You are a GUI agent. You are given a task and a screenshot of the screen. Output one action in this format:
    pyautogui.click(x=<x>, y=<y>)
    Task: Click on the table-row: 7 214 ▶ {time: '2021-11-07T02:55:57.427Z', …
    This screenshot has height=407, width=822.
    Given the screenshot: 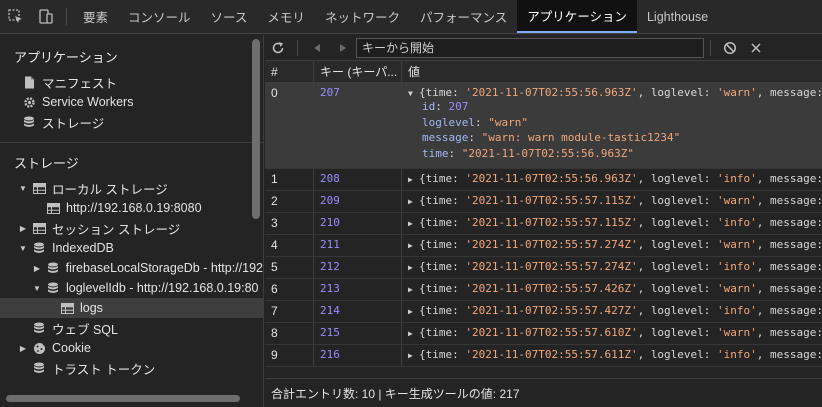 What is the action you would take?
    pyautogui.click(x=543, y=312)
    